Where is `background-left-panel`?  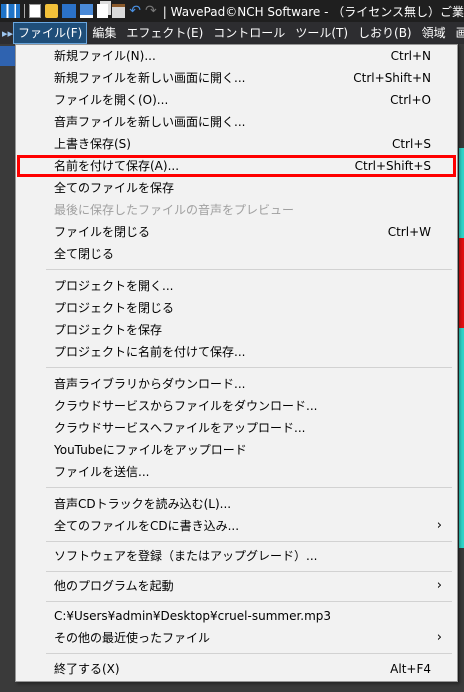 background-left-panel is located at coordinates (8, 368).